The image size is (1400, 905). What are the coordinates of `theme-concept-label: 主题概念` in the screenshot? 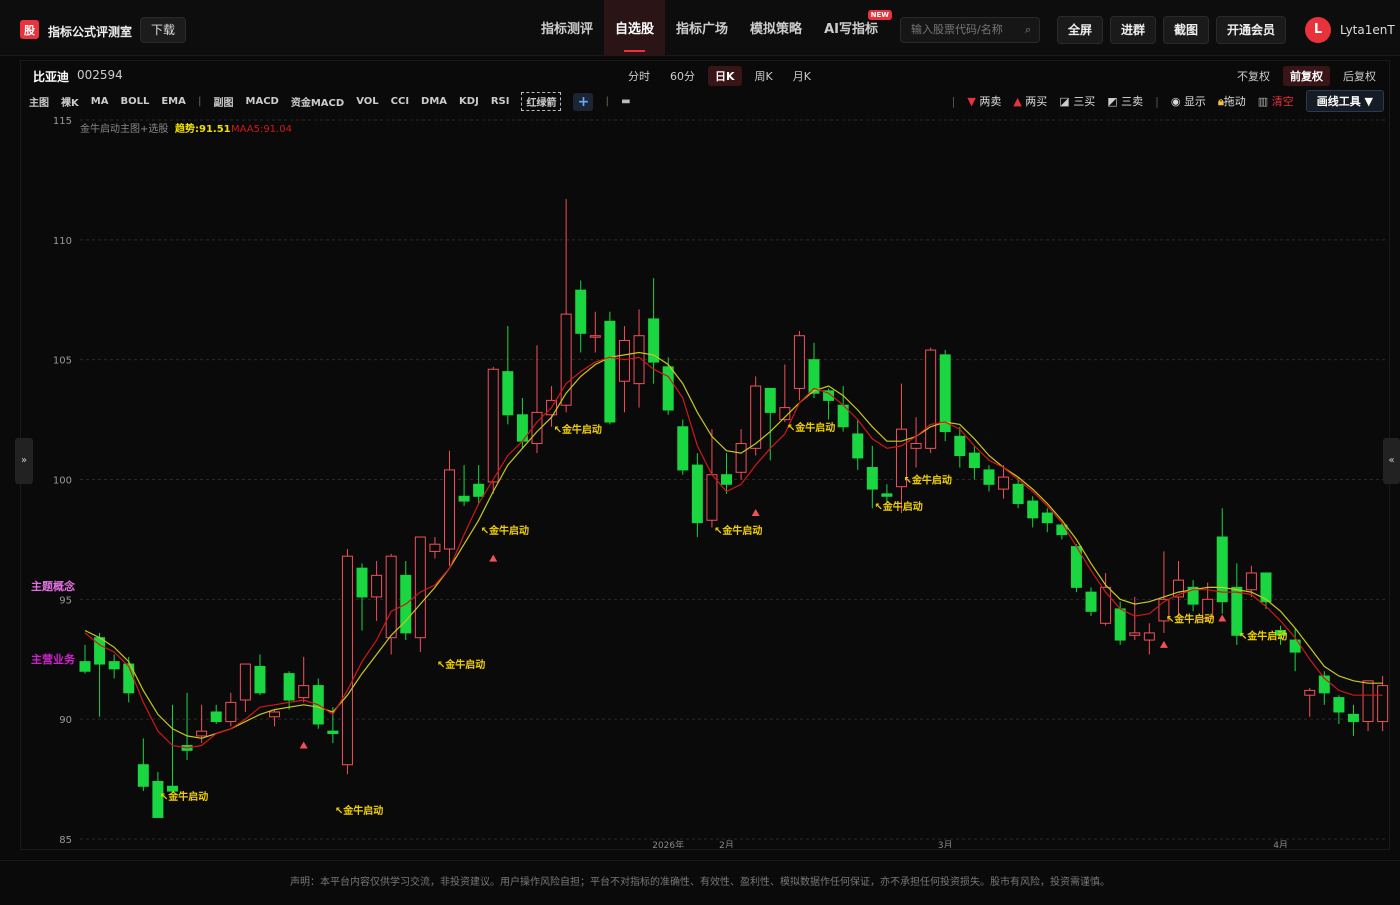 It's located at (53, 586).